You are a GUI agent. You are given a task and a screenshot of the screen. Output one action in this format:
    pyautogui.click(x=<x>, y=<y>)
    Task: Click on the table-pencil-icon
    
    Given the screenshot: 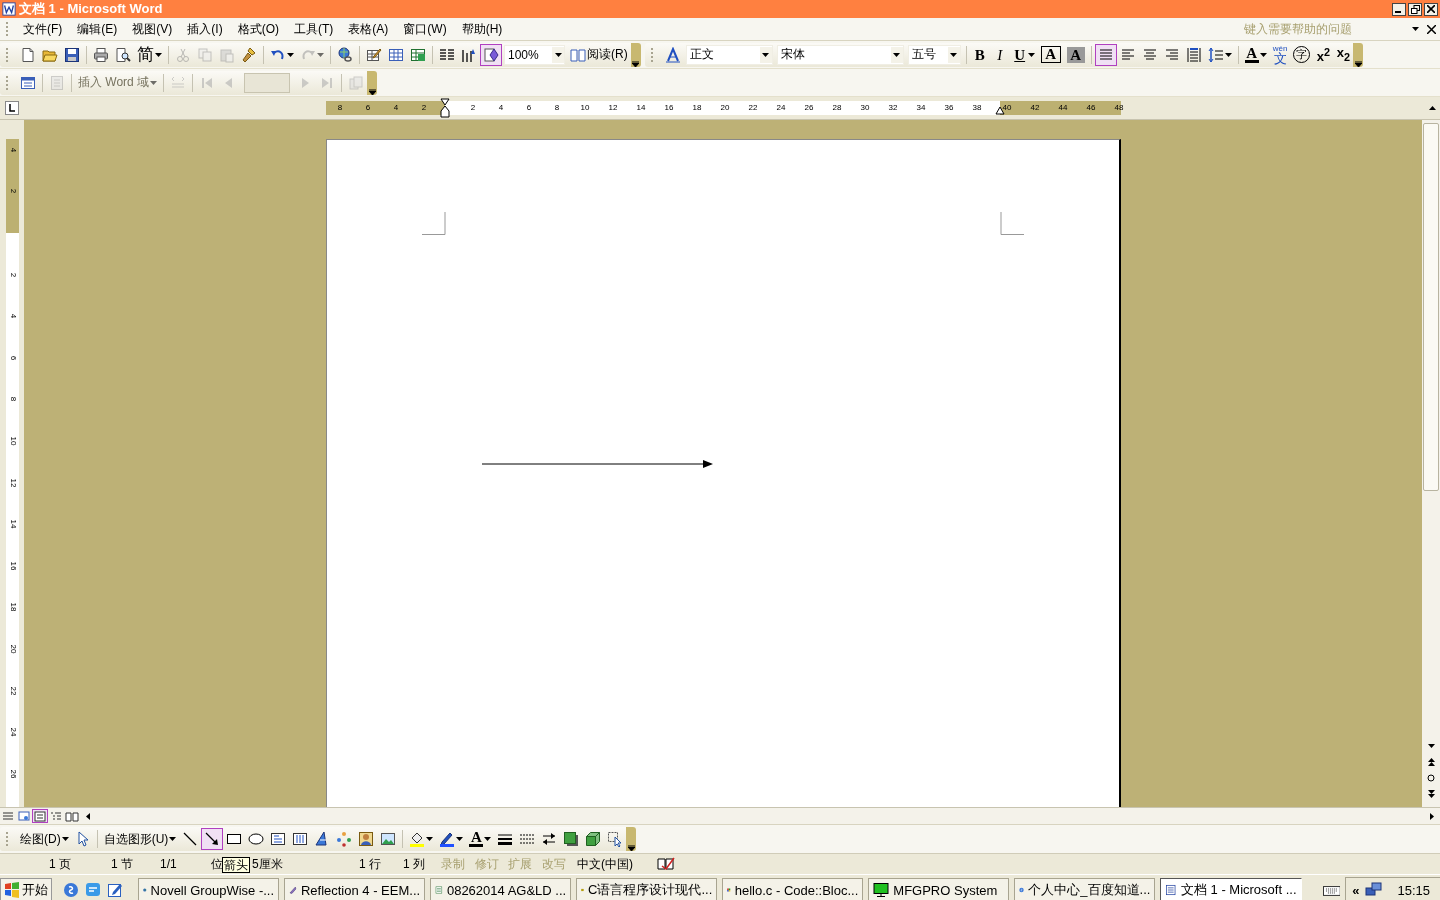 What is the action you would take?
    pyautogui.click(x=374, y=54)
    